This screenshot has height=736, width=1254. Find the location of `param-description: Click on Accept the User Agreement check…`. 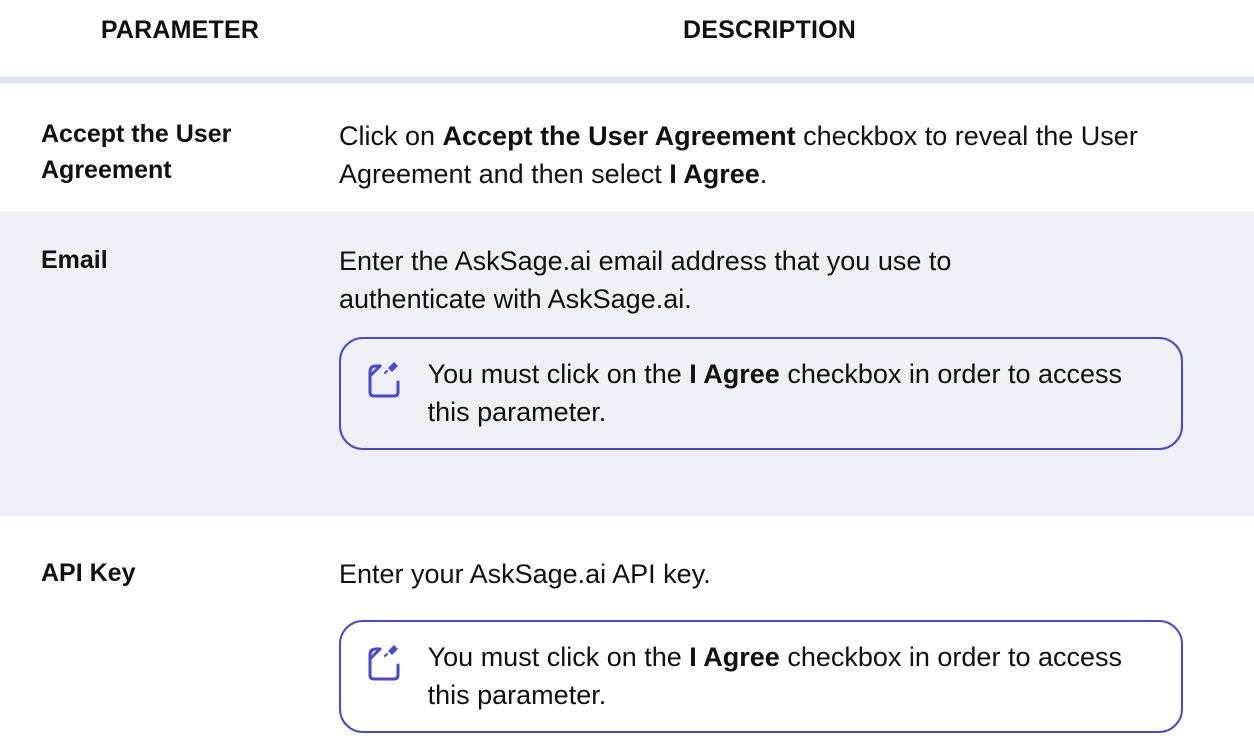

param-description: Click on Accept the User Agreement check… is located at coordinates (738, 155).